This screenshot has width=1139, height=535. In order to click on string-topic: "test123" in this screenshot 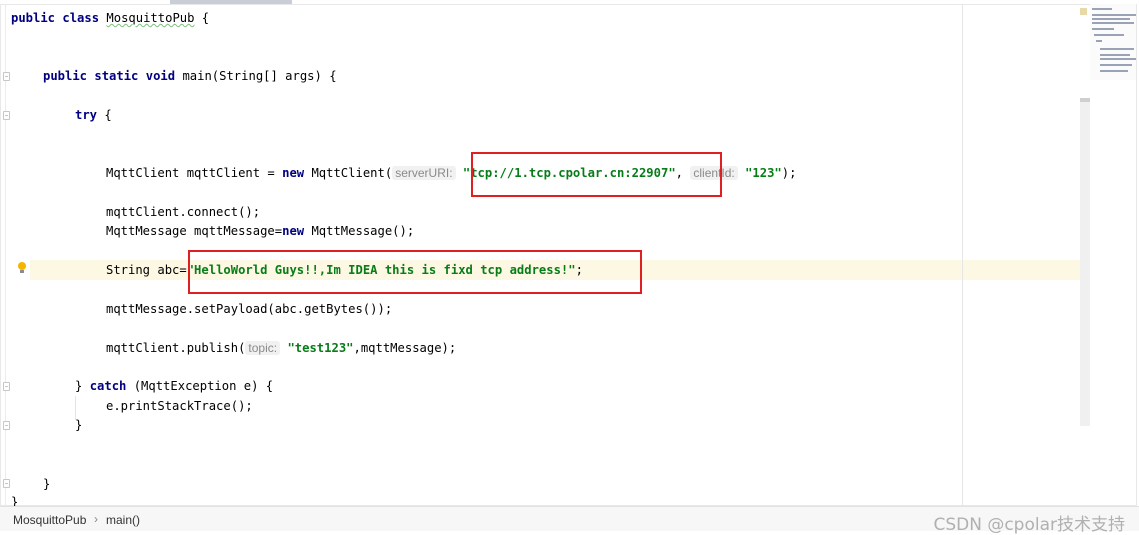, I will do `click(320, 348)`.